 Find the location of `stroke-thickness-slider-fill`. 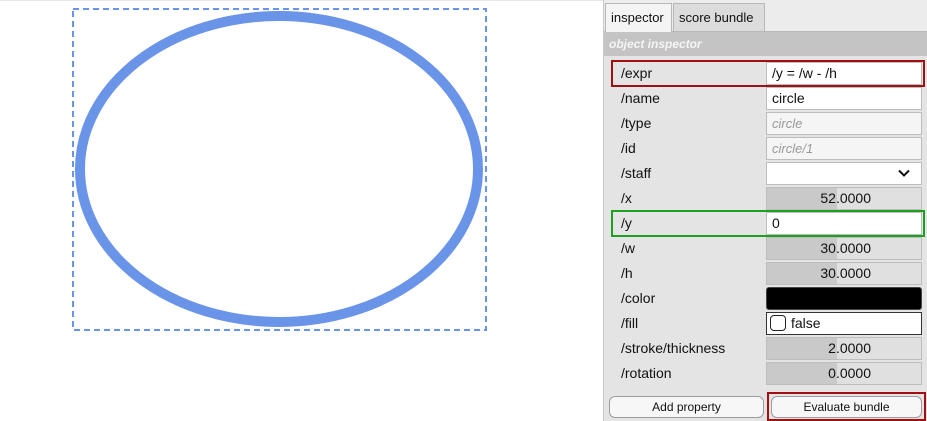

stroke-thickness-slider-fill is located at coordinates (802, 348).